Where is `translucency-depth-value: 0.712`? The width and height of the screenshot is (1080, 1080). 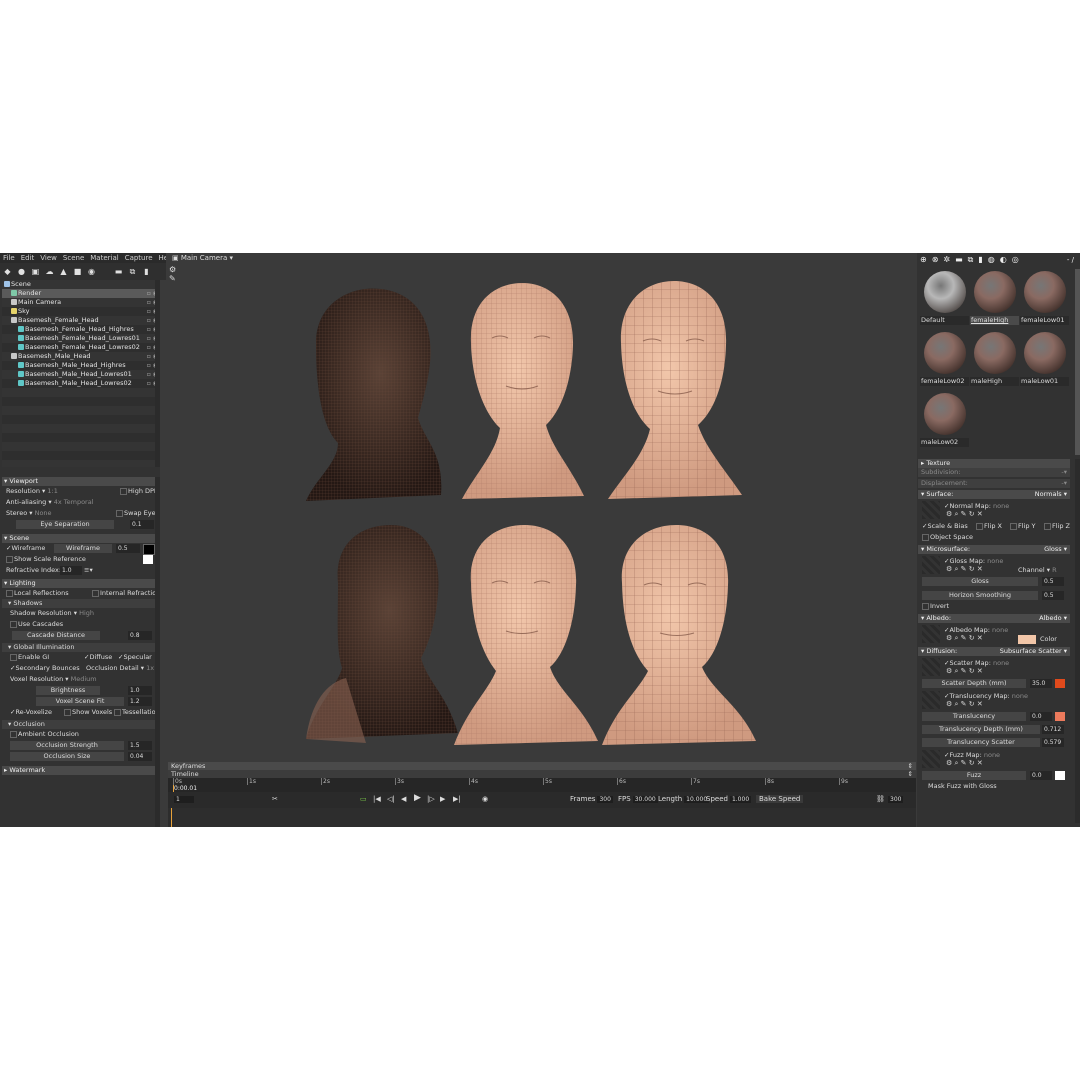 translucency-depth-value: 0.712 is located at coordinates (1053, 729).